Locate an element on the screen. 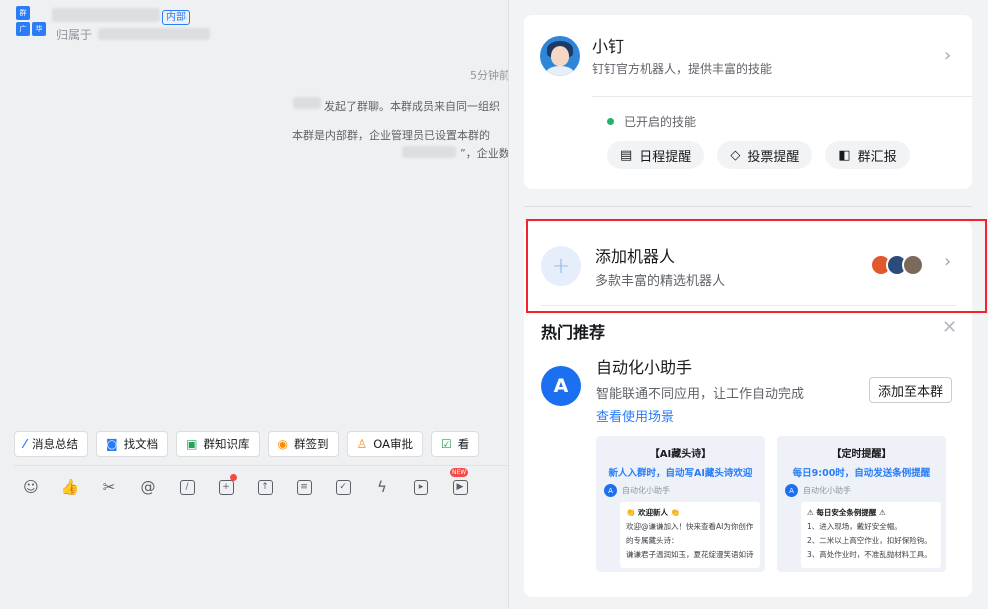 The image size is (988, 609). input-toolbar: ☺ 👍 ✂ @ / + ↑ ≡ ✓ ϟ ▸ ▶ NEW is located at coordinates (245, 483).